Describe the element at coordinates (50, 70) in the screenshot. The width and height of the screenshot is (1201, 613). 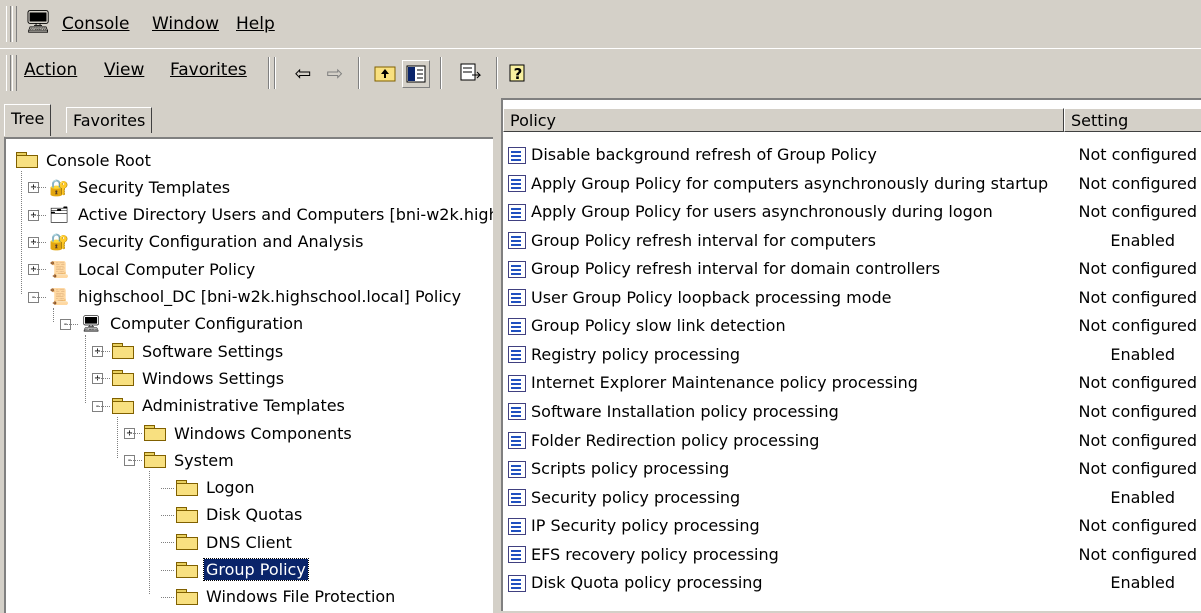
I see `action-menu-button: Action` at that location.